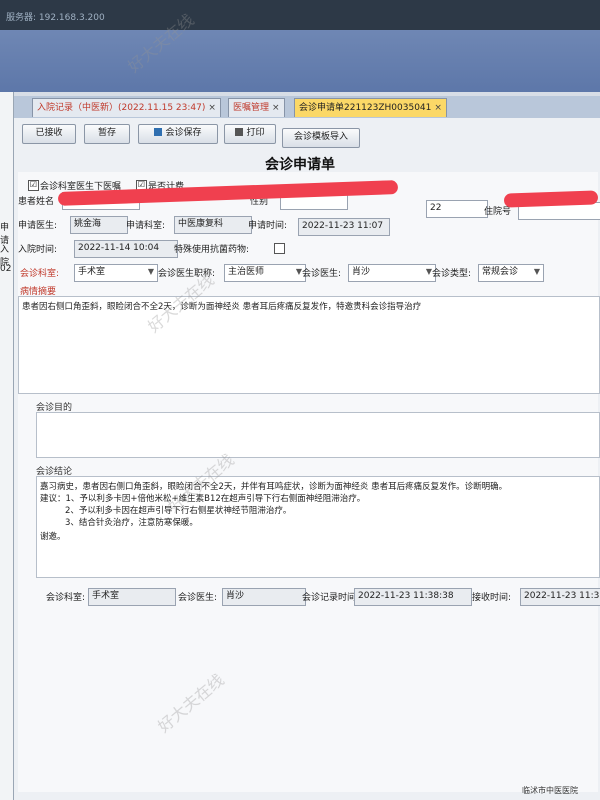 The image size is (600, 800). Describe the element at coordinates (183, 133) in the screenshot. I see `save-button-label: 会诊保存` at that location.